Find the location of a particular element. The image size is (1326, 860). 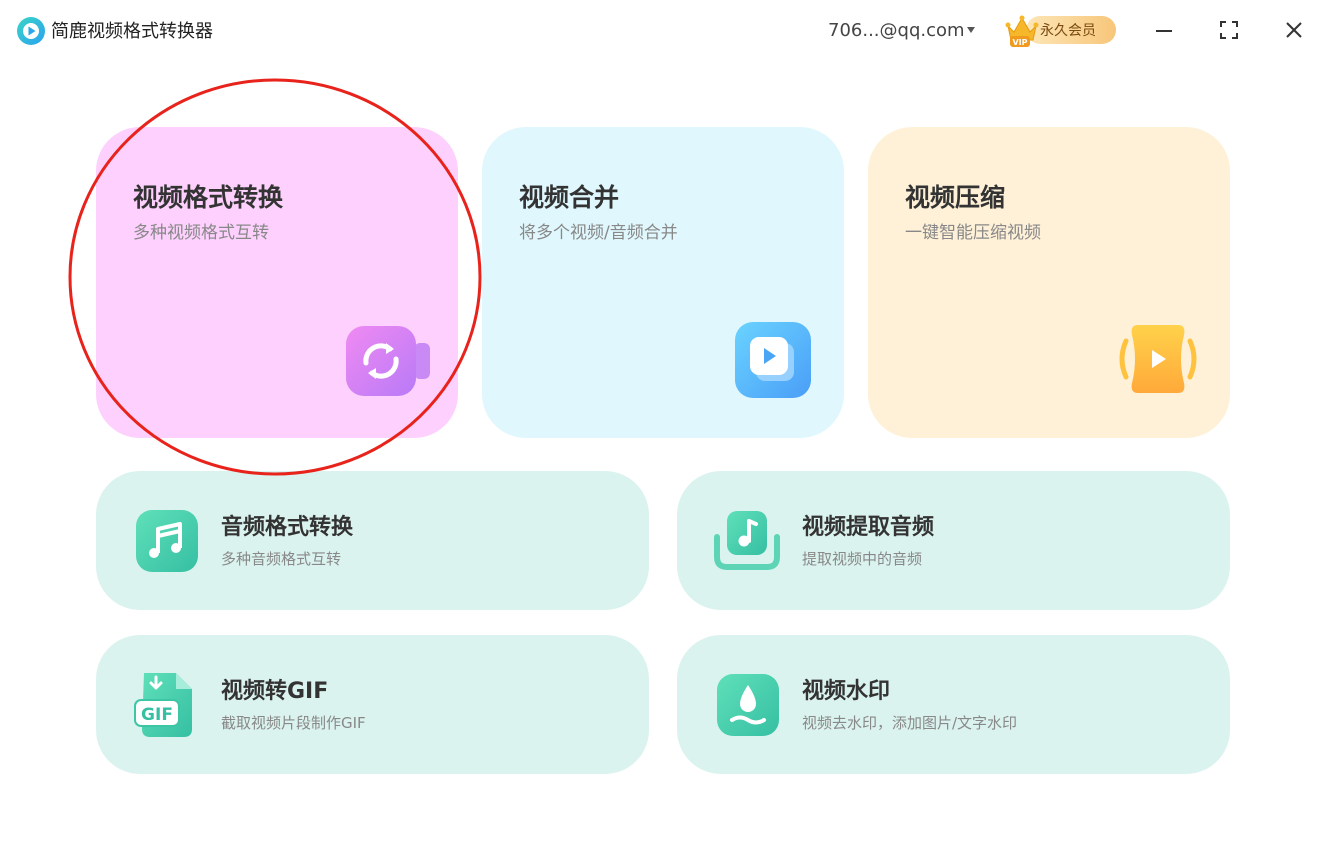

card-title: 视频格式转换 is located at coordinates (208, 197).